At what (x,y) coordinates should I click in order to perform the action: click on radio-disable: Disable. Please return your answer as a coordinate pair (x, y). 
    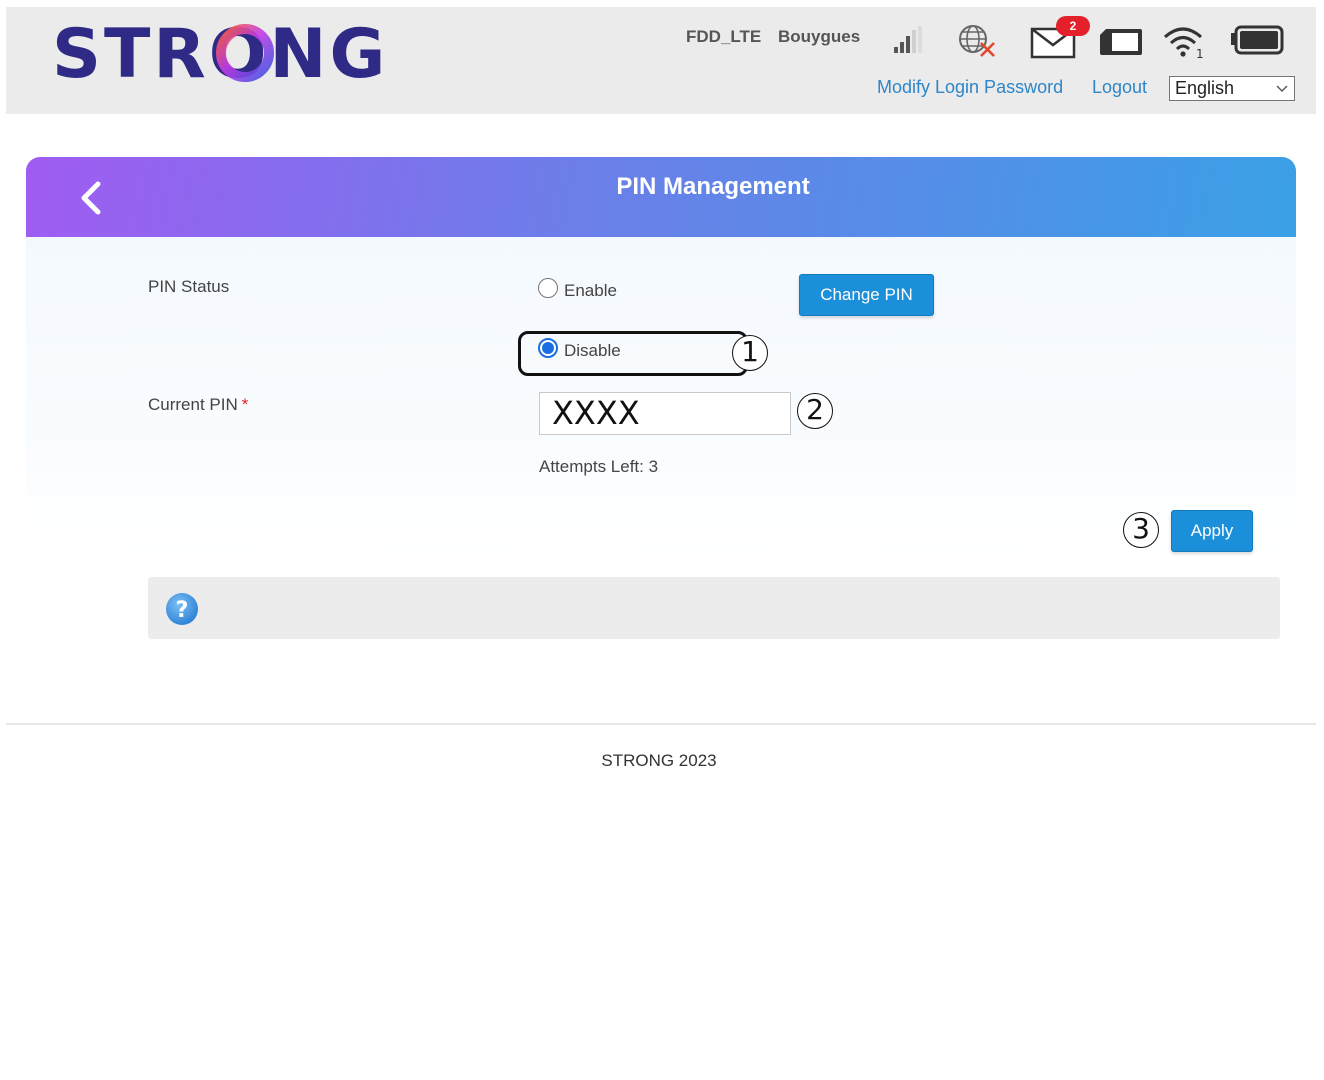
    Looking at the image, I should click on (579, 349).